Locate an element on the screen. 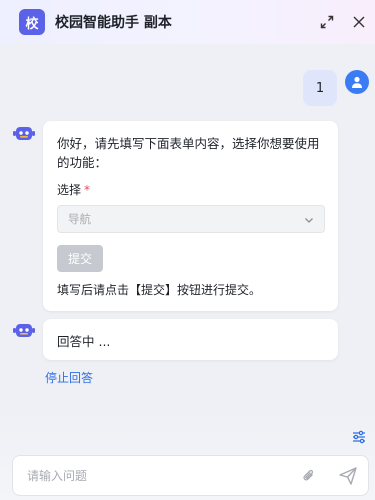  question-input is located at coordinates (162, 476).